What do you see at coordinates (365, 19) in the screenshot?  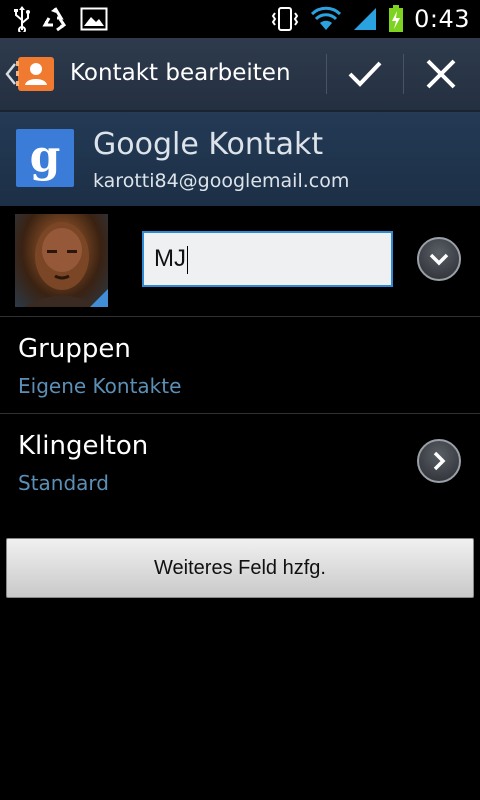 I see `signal-icon` at bounding box center [365, 19].